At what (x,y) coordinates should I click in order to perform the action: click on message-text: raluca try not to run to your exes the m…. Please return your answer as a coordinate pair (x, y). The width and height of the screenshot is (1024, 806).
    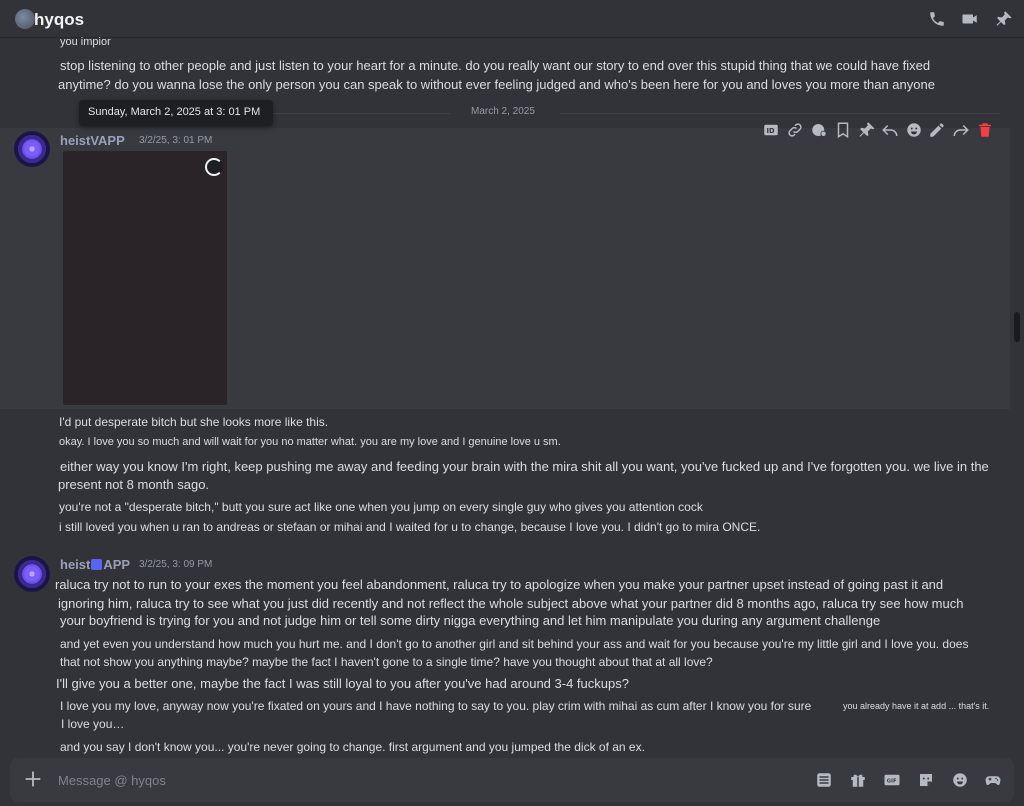
    Looking at the image, I should click on (499, 584).